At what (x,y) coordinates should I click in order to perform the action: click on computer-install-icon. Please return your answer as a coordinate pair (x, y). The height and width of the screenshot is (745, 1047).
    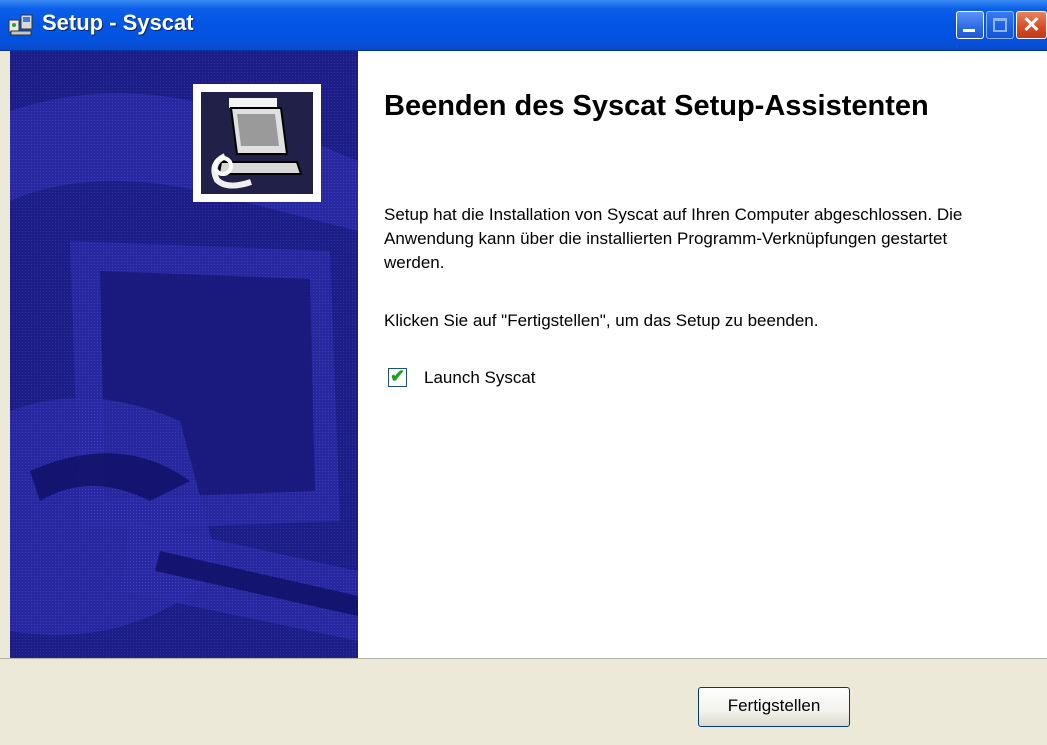
    Looking at the image, I should click on (257, 143).